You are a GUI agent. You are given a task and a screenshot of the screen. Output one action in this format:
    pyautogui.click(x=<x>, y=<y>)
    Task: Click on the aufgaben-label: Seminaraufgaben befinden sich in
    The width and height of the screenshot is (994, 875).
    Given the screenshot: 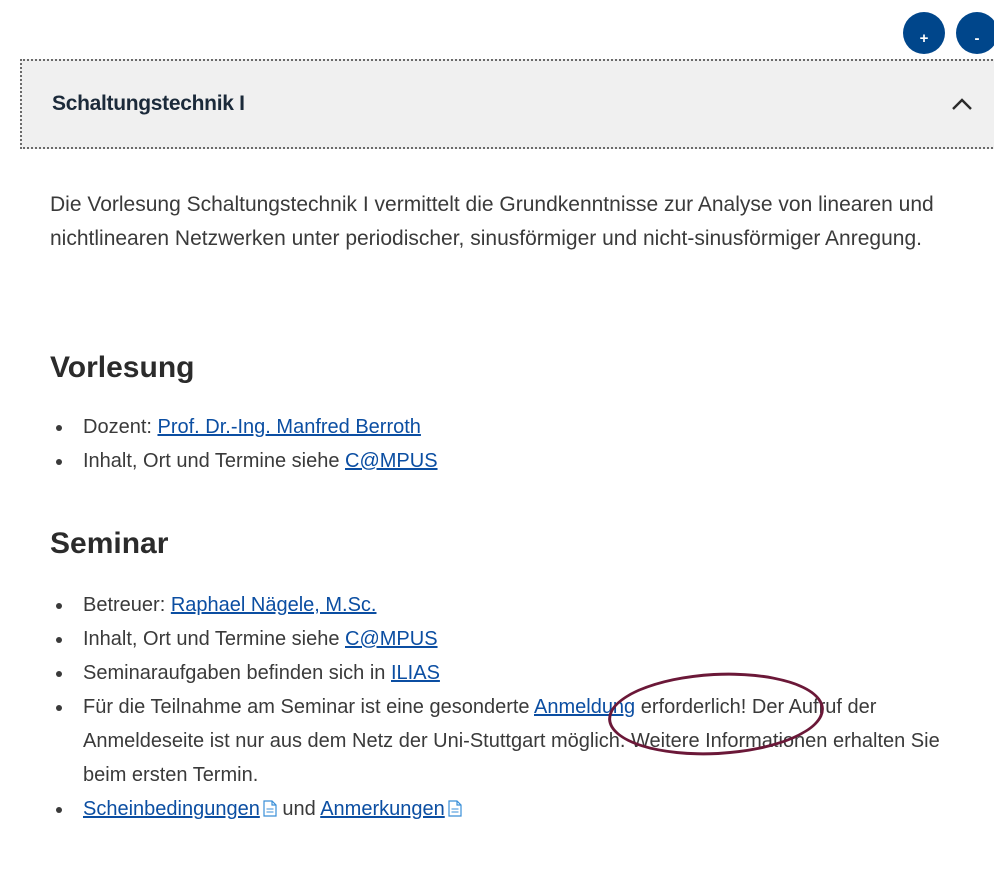 What is the action you would take?
    pyautogui.click(x=237, y=673)
    